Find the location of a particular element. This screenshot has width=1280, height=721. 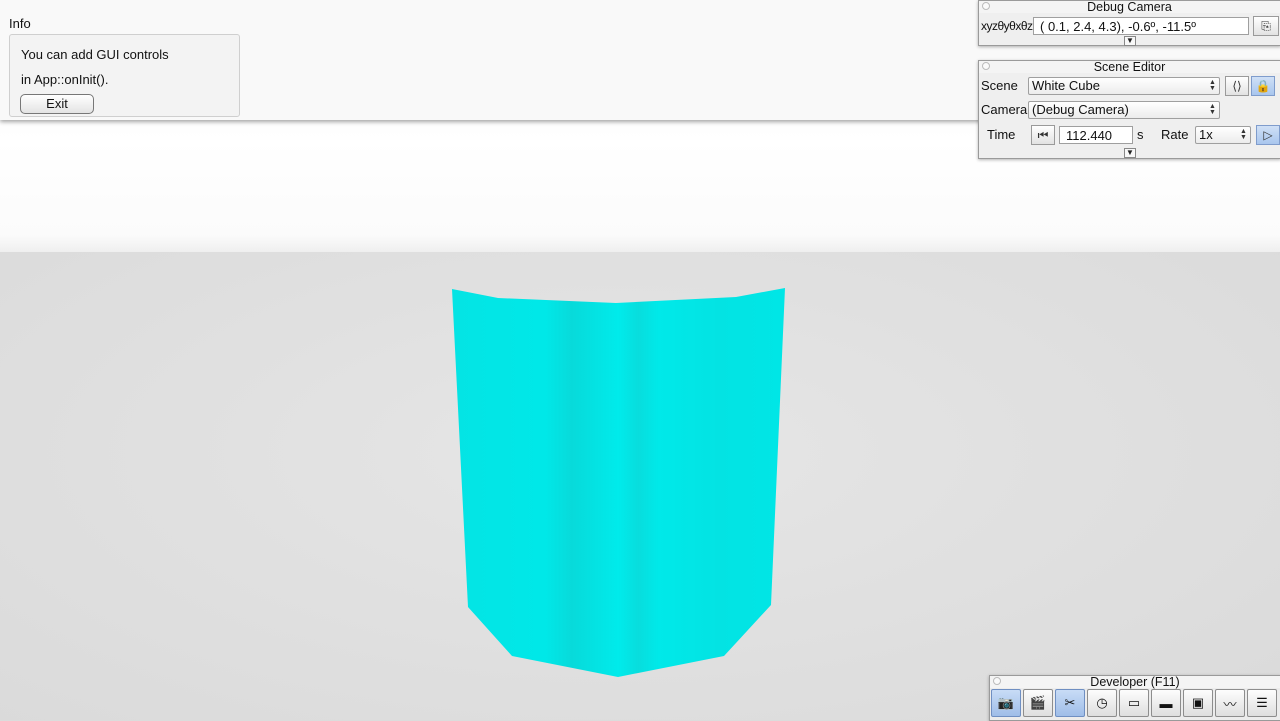

scene-select-value: White Cube is located at coordinates (1066, 85).